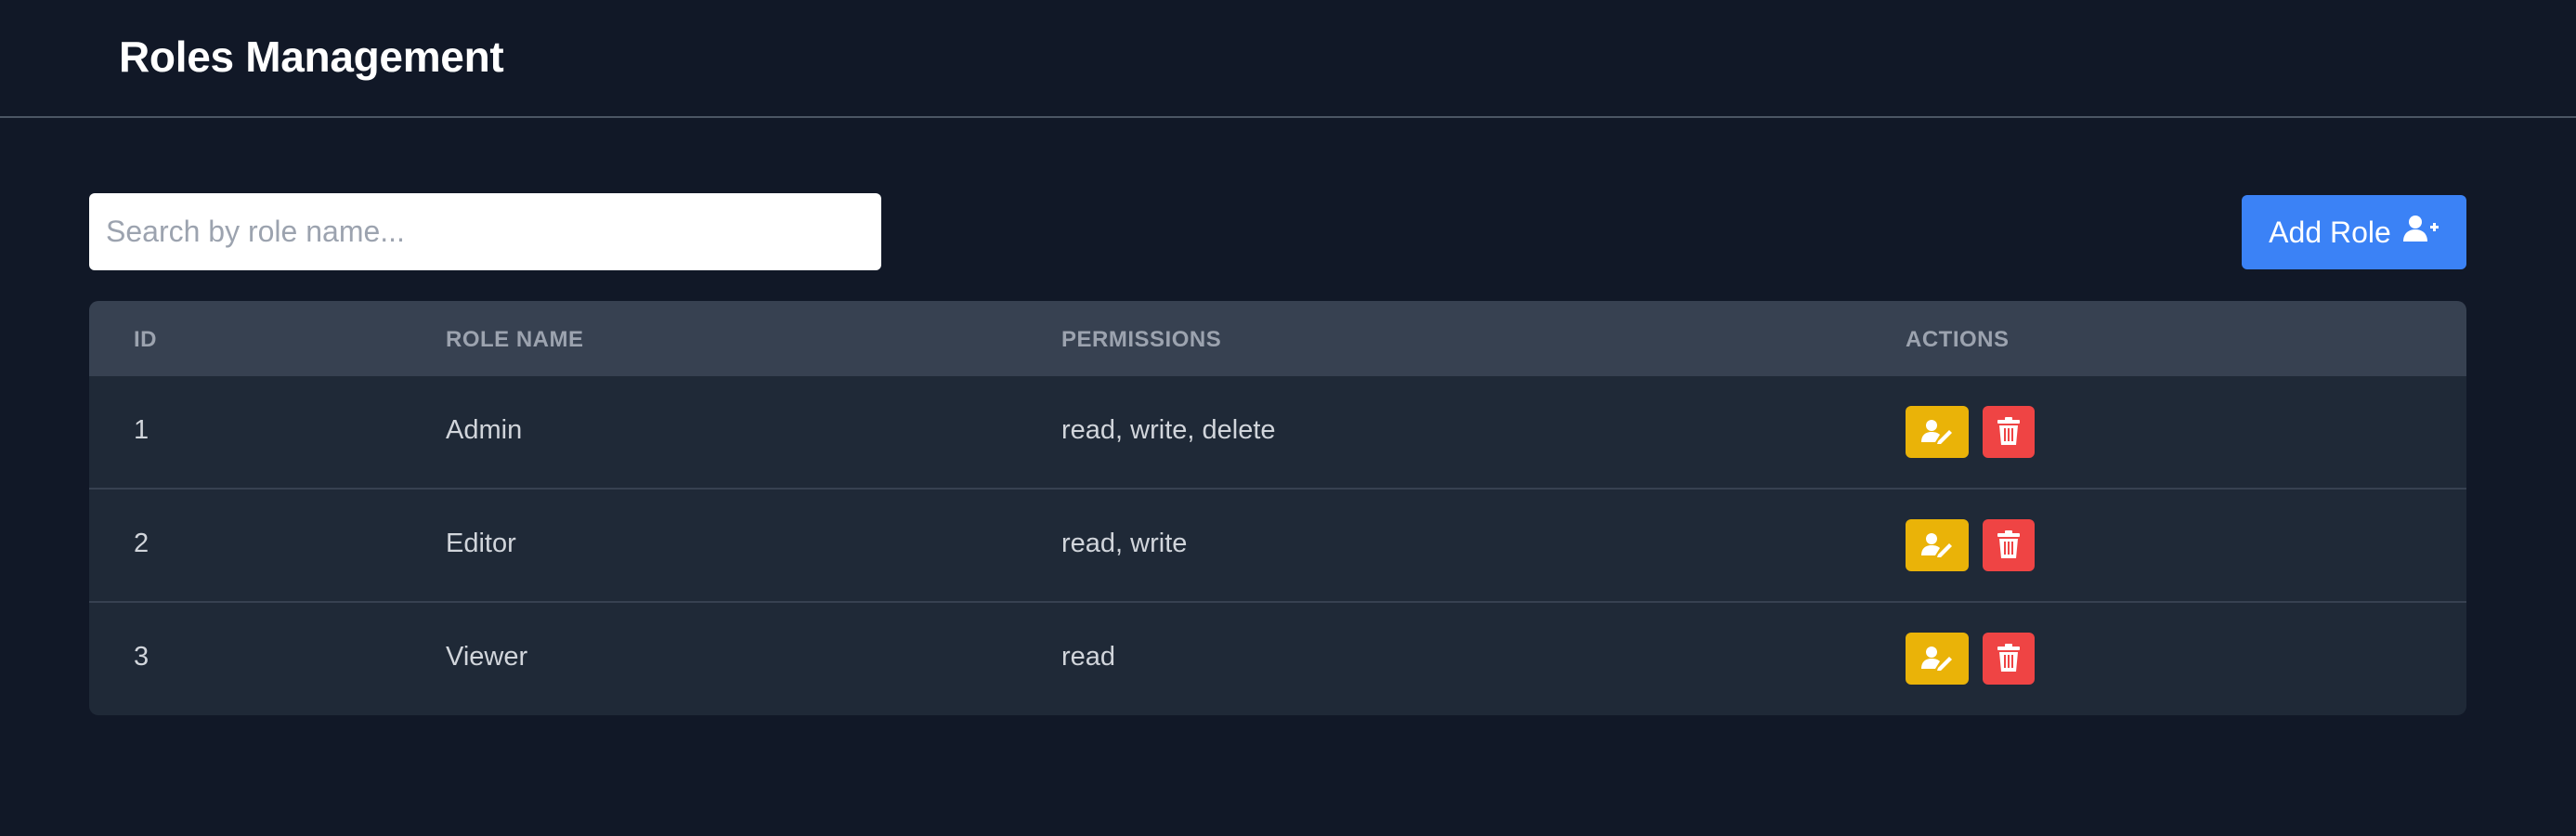 The width and height of the screenshot is (2576, 836). I want to click on cell-permissions: read, write, so click(1124, 543).